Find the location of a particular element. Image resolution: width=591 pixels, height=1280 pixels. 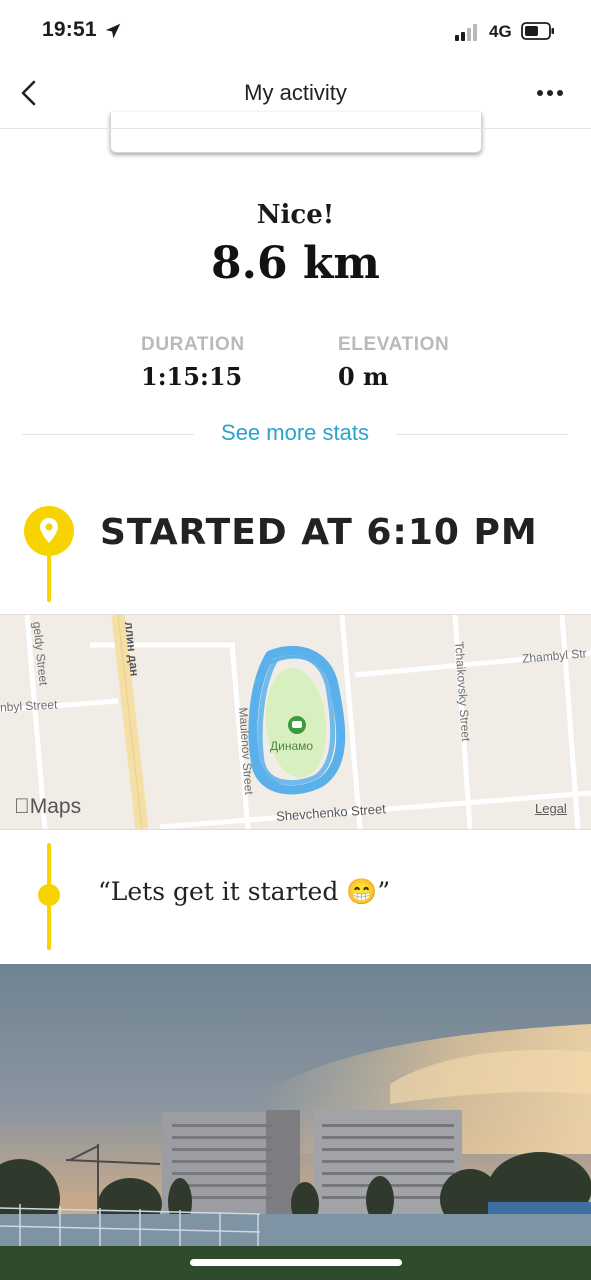

signal-bars-icon is located at coordinates (469, 32).